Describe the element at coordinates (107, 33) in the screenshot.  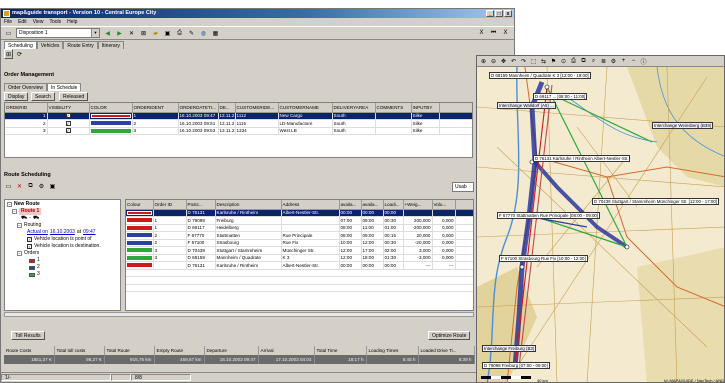
I see `previous-icon: ◀` at that location.